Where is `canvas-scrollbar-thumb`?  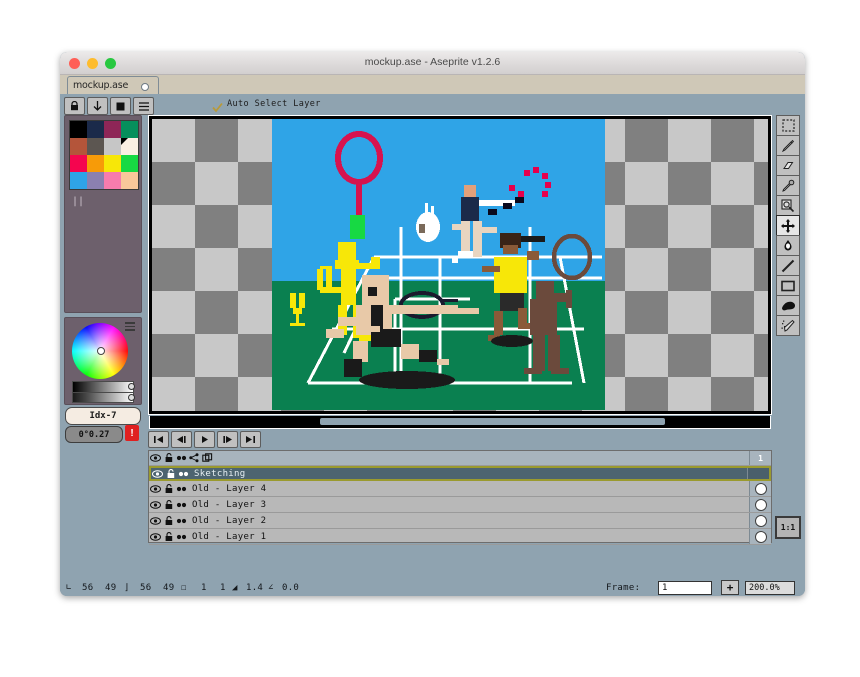 canvas-scrollbar-thumb is located at coordinates (492, 421).